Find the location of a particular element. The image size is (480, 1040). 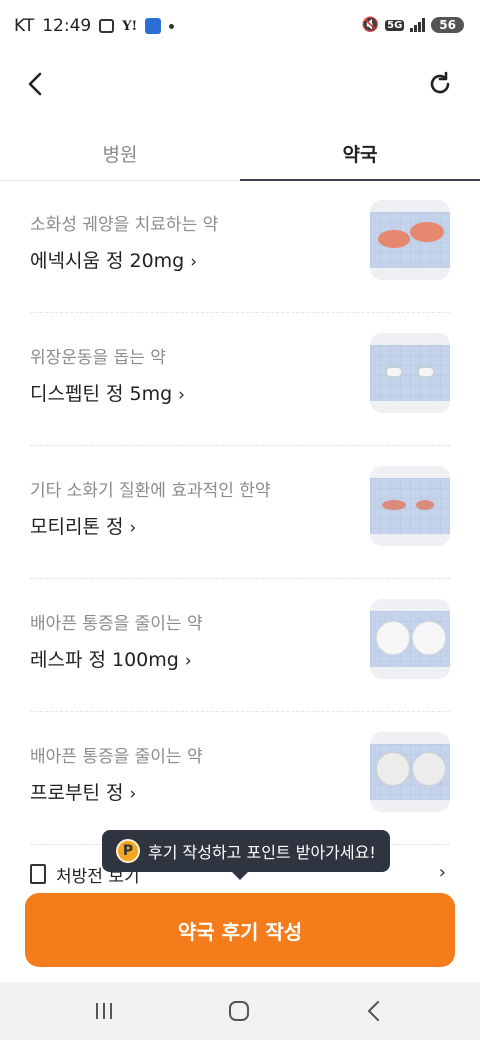

medicine-name: 에넥시움 정 20mg is located at coordinates (107, 261).